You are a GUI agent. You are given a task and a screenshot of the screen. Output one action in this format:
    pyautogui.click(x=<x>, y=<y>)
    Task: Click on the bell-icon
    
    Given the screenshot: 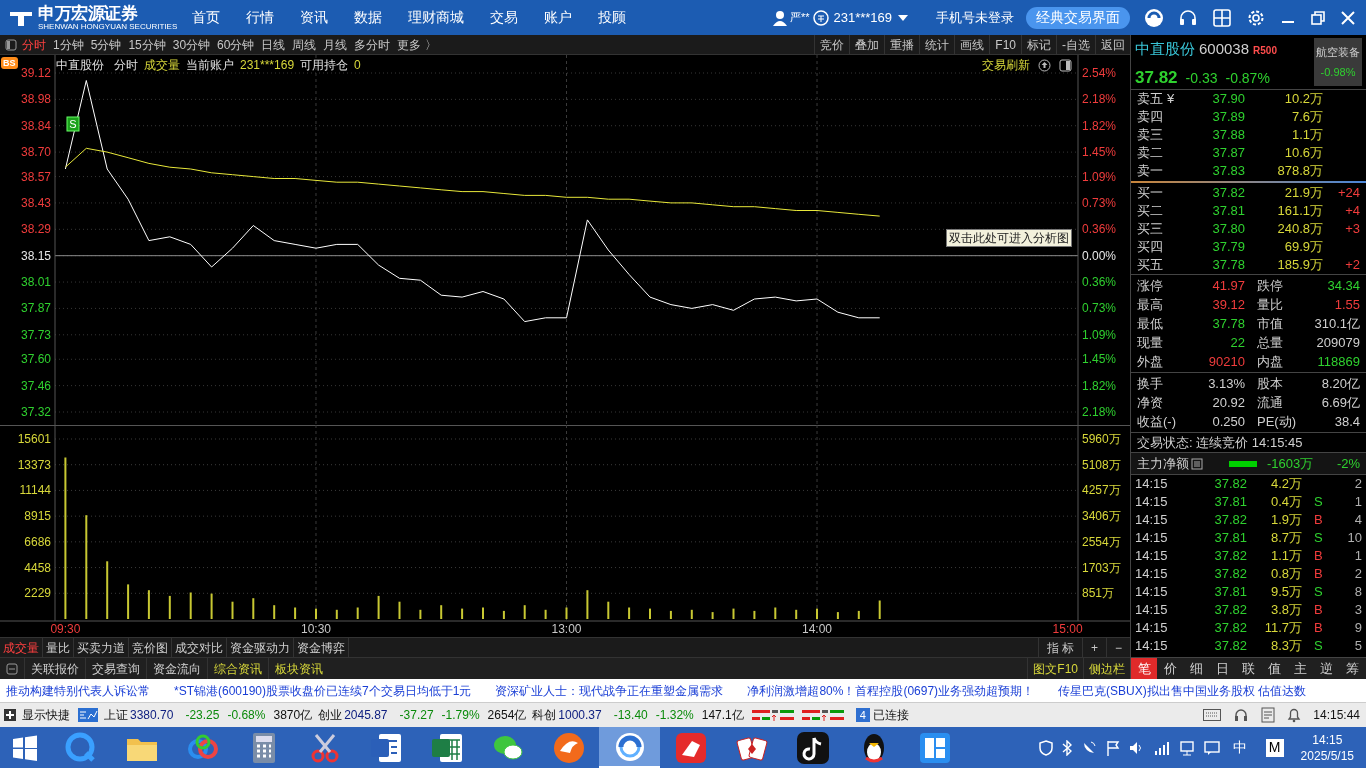 What is the action you would take?
    pyautogui.click(x=1294, y=715)
    